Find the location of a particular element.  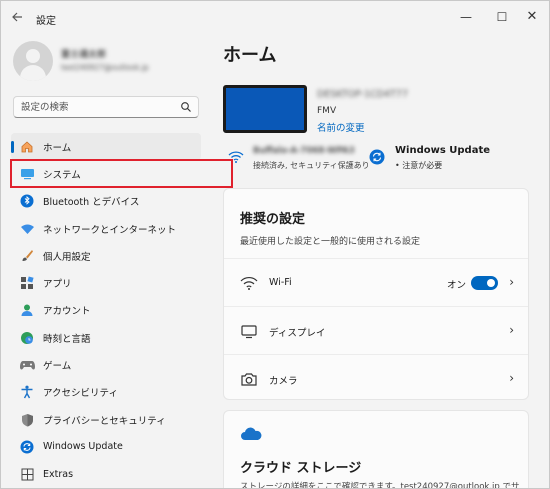

sidebar-item-label: 個人用設定 is located at coordinates (67, 257).